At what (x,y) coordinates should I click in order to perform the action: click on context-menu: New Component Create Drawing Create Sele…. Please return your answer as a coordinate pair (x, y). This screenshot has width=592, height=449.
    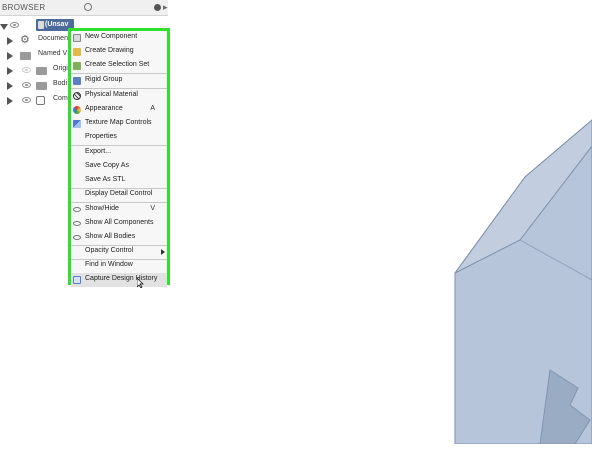
    Looking at the image, I should click on (119, 158).